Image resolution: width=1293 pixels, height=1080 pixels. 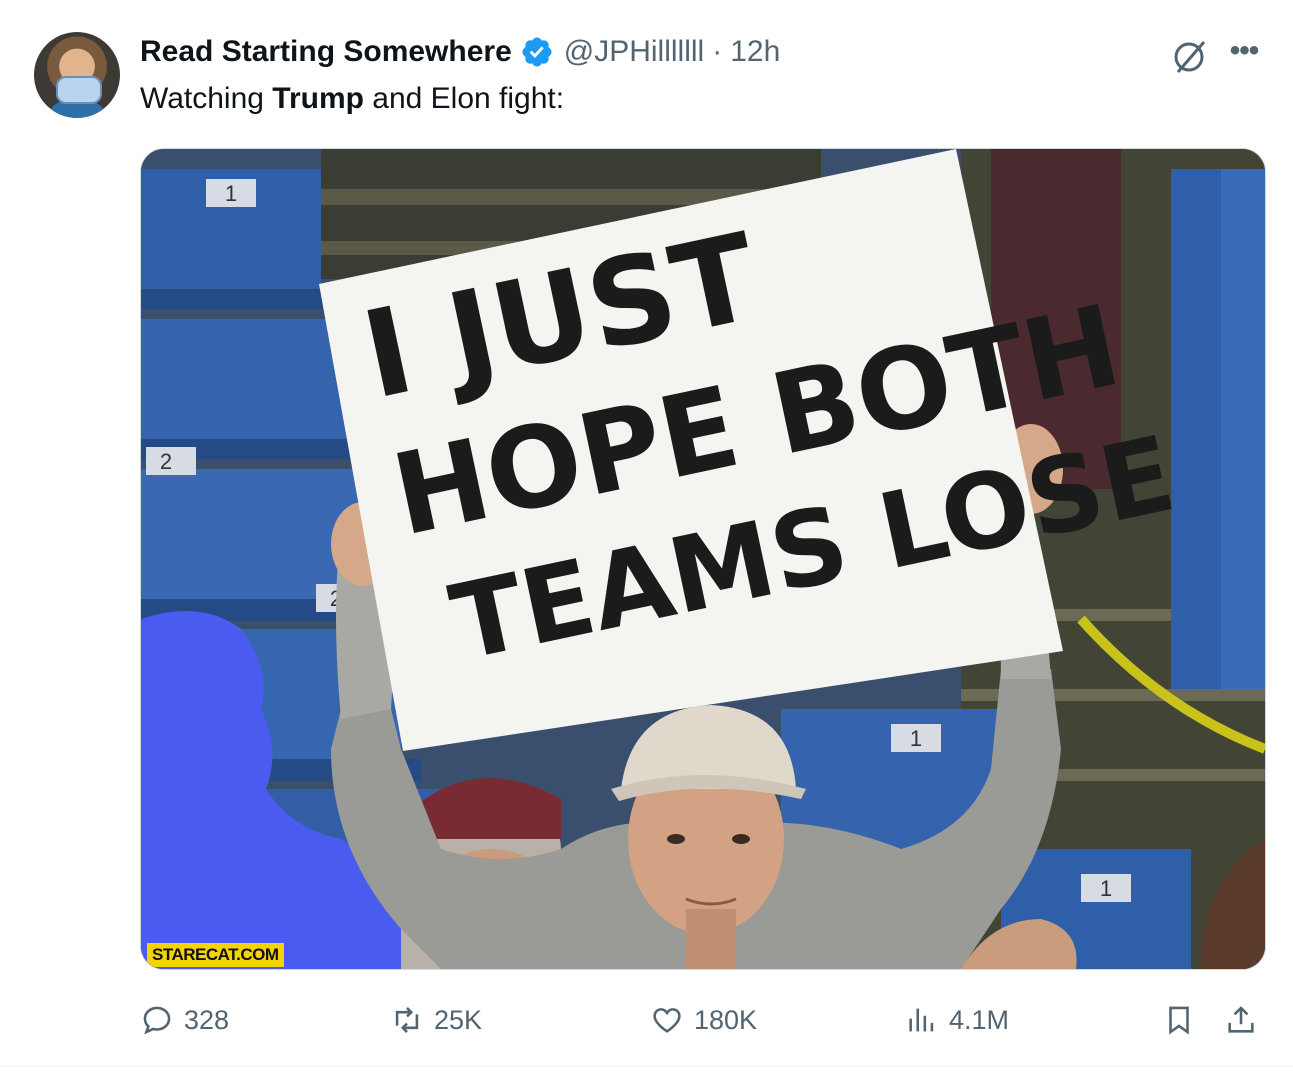 I want to click on bookmark-button, so click(x=1184, y=1020).